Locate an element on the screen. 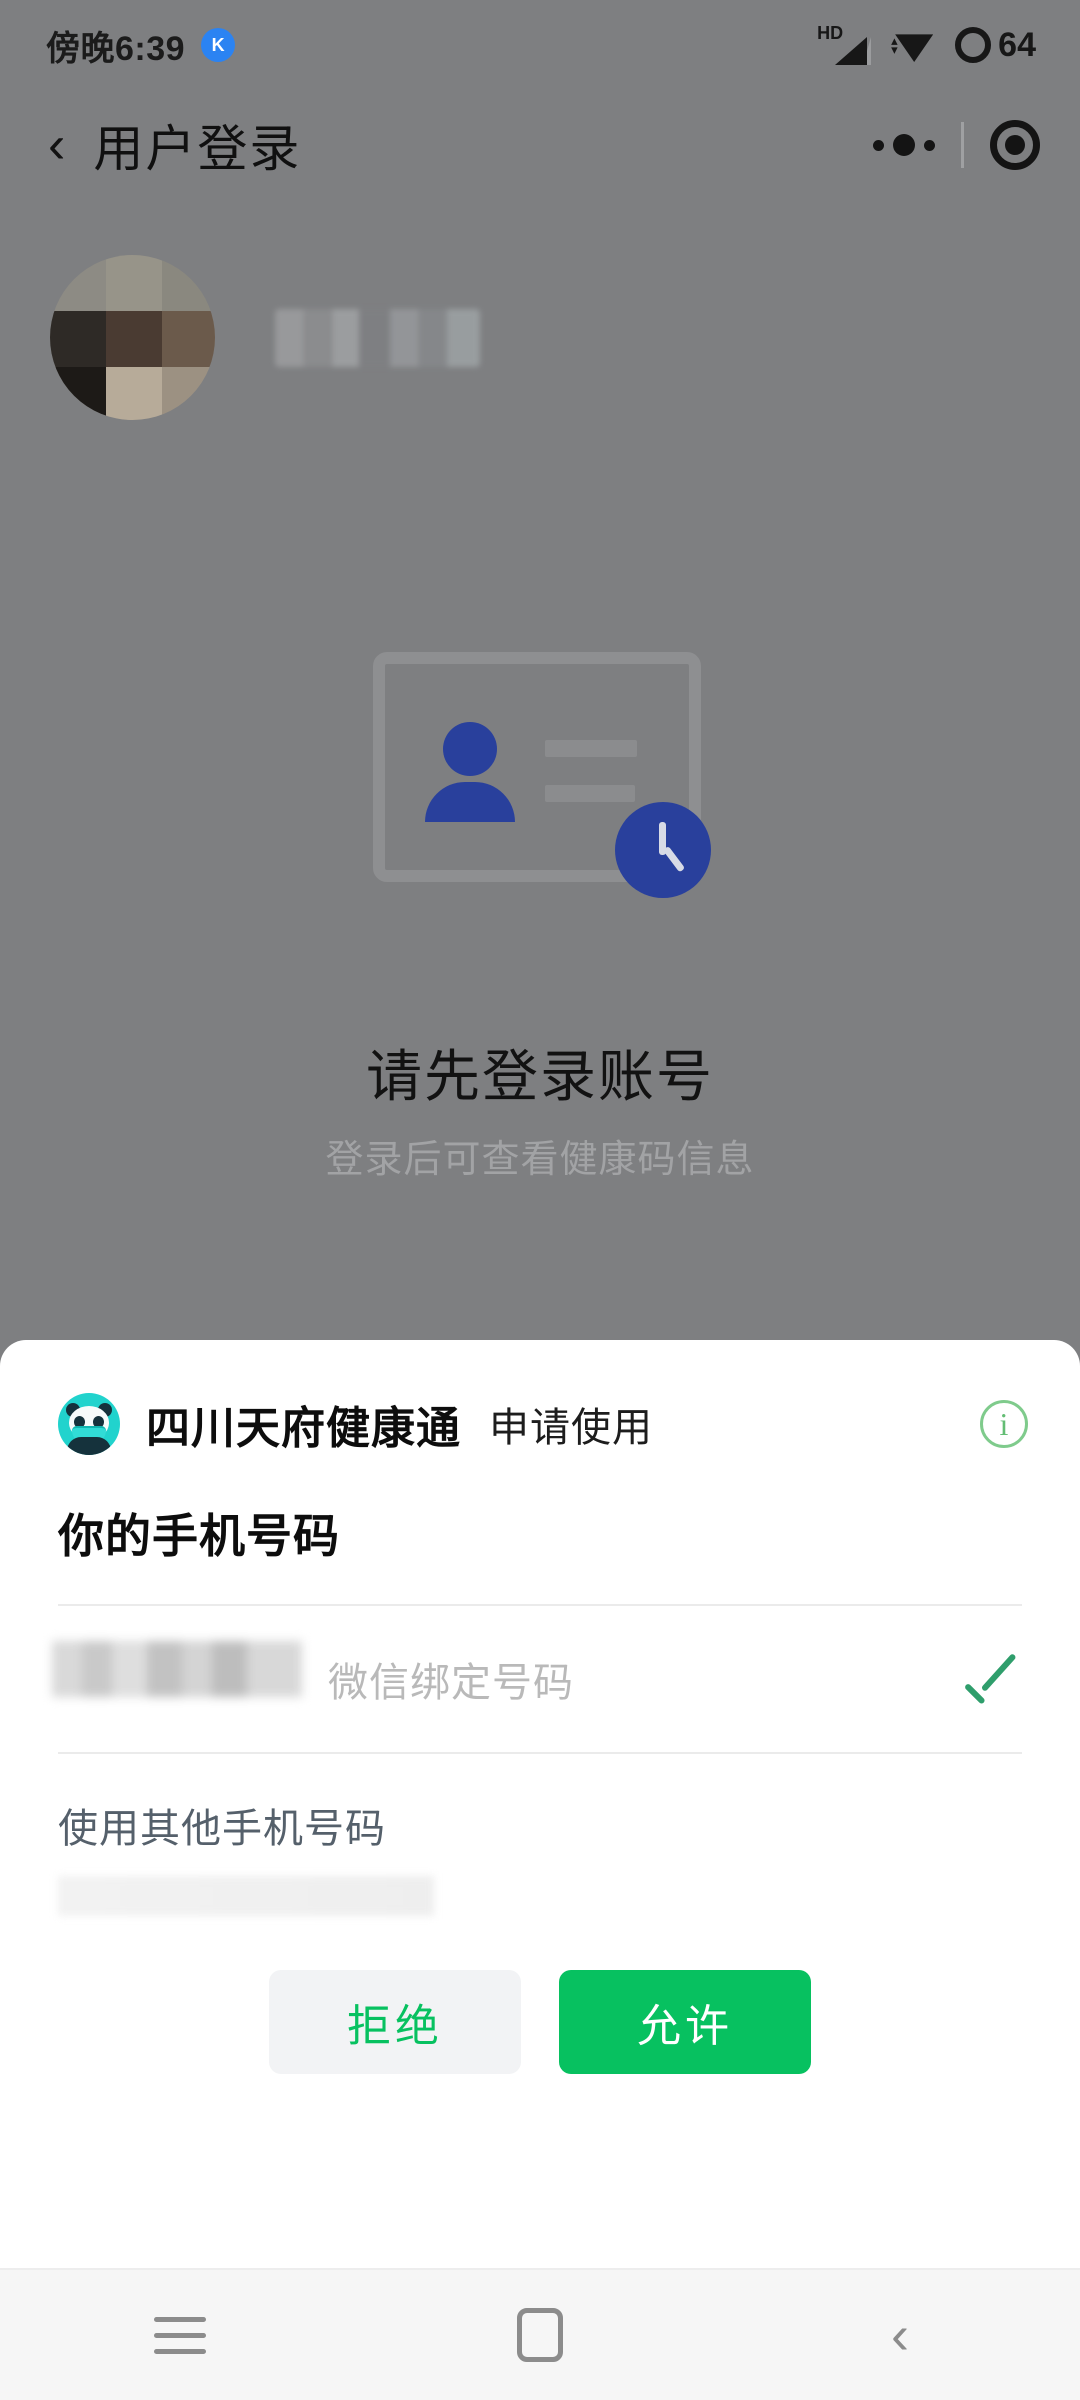 The height and width of the screenshot is (2400, 1080). panda-body is located at coordinates (89, 1446).